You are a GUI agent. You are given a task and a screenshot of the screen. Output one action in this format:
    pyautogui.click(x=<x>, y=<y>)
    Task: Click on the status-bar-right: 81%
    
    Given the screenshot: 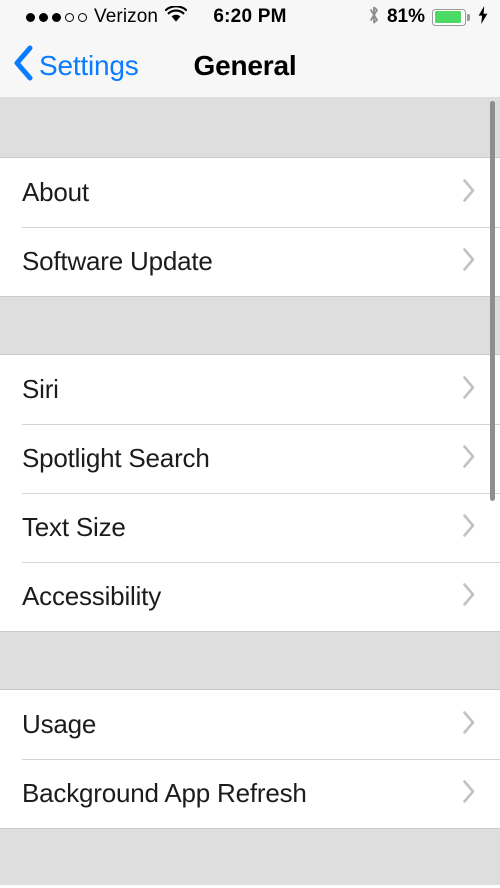 What is the action you would take?
    pyautogui.click(x=428, y=17)
    